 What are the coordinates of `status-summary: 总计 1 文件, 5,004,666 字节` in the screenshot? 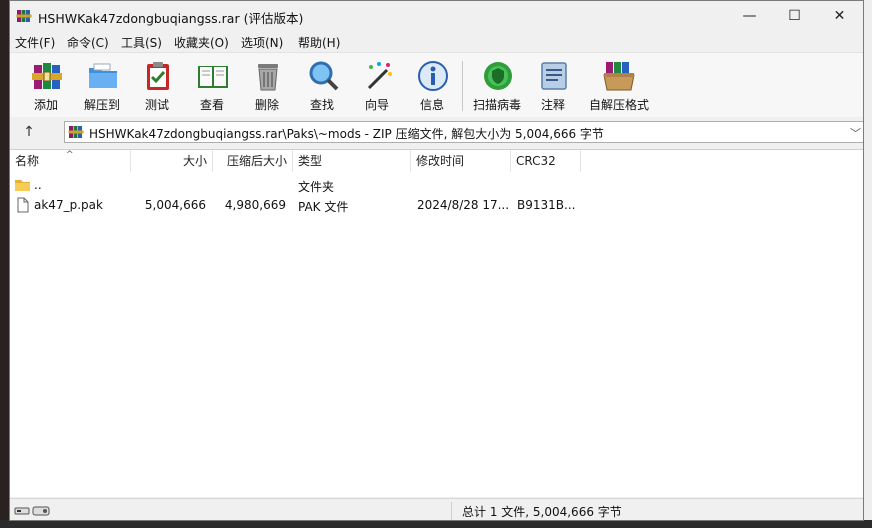 It's located at (542, 512).